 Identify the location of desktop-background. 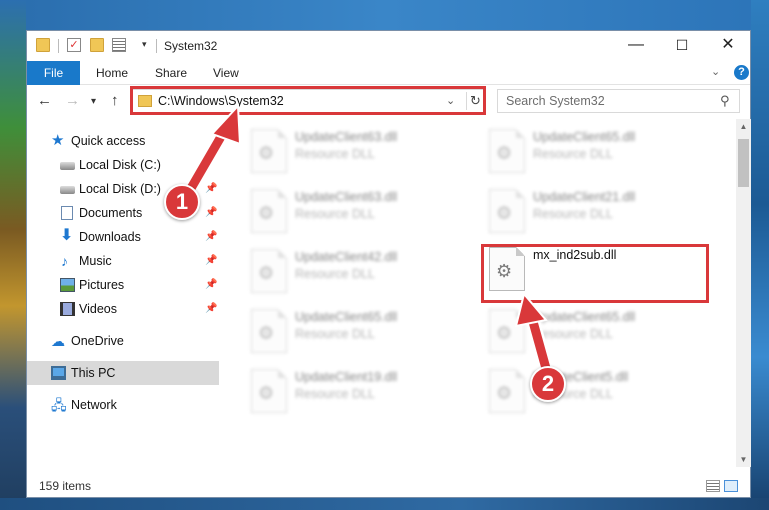
(384, 15).